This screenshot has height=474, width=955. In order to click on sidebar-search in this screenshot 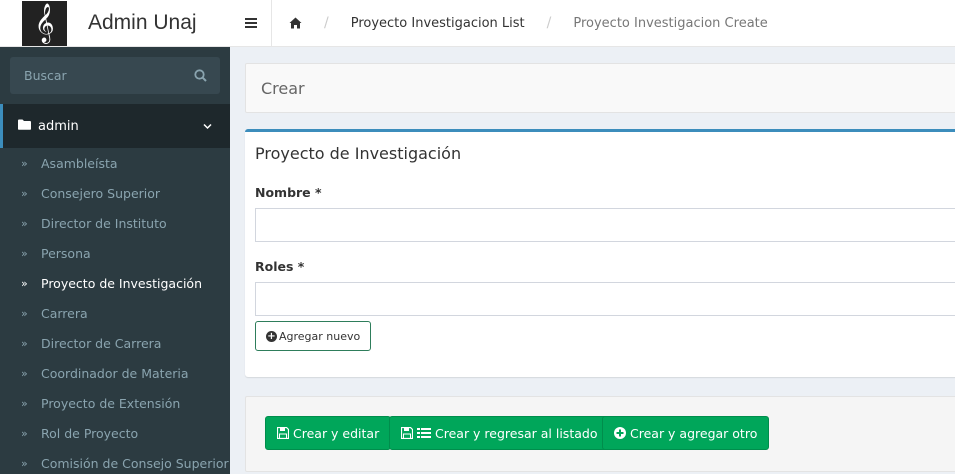, I will do `click(115, 75)`.